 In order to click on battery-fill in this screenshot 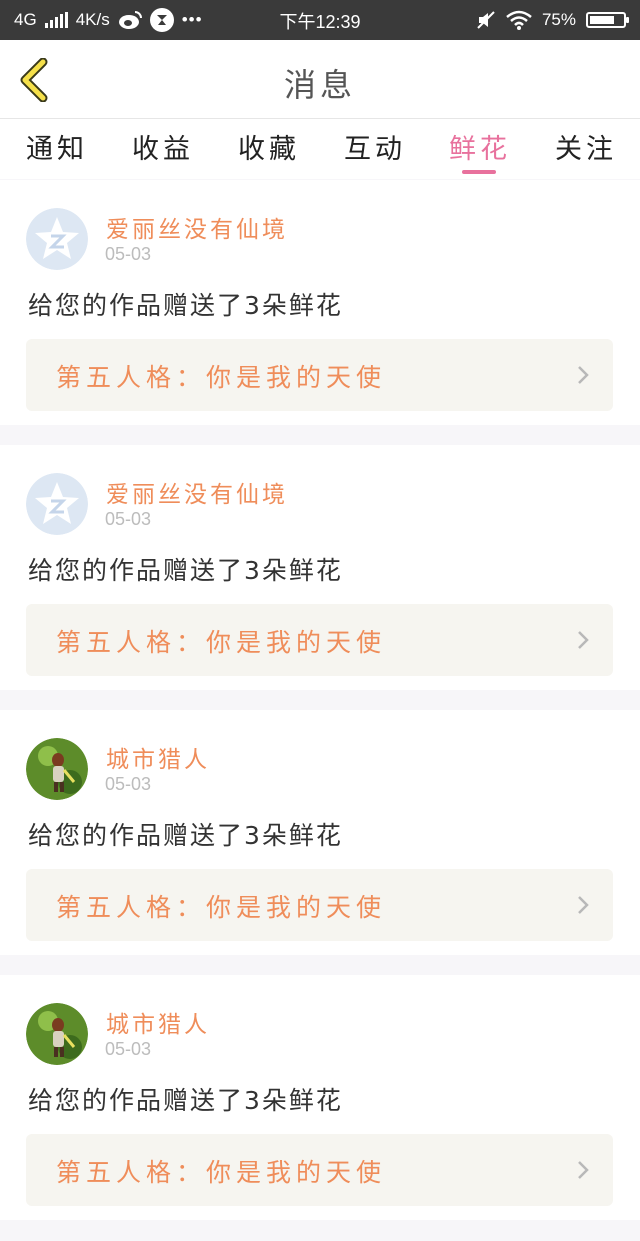, I will do `click(602, 20)`.